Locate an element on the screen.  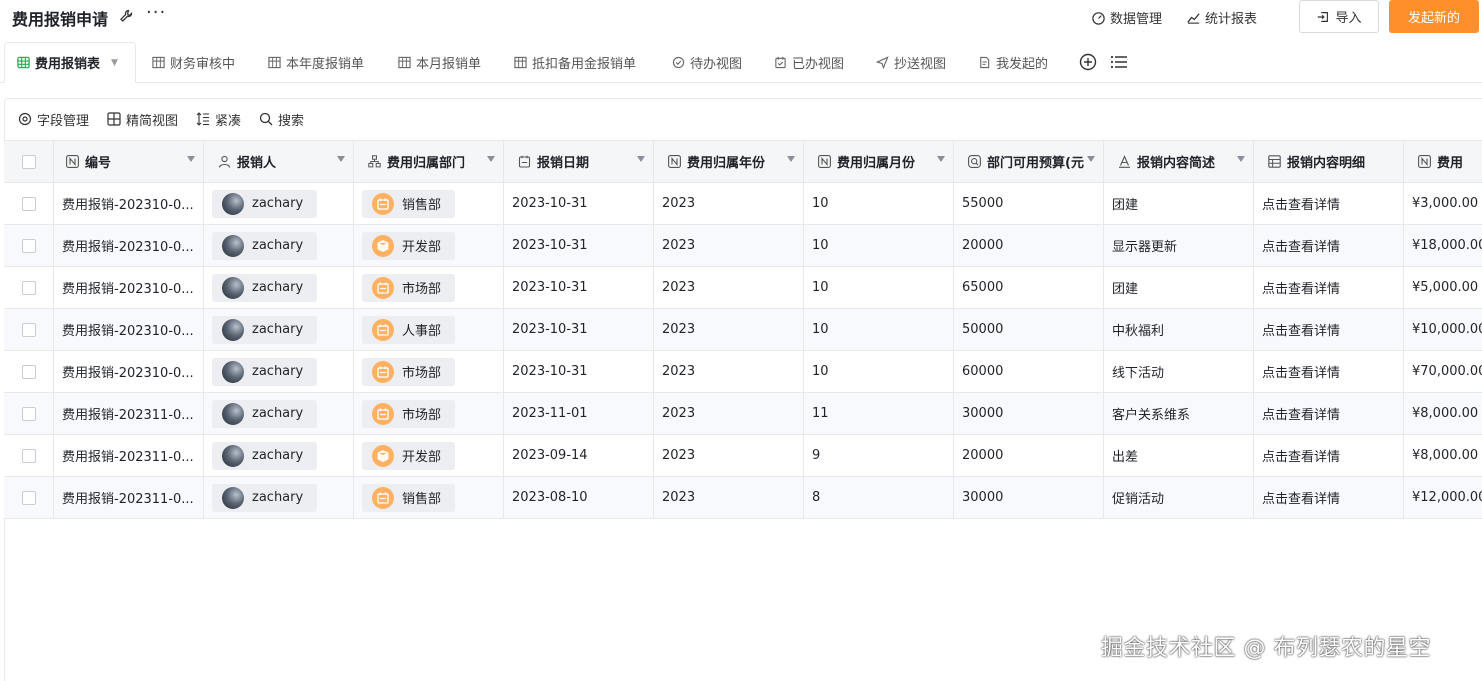
view-list-icon is located at coordinates (1119, 62).